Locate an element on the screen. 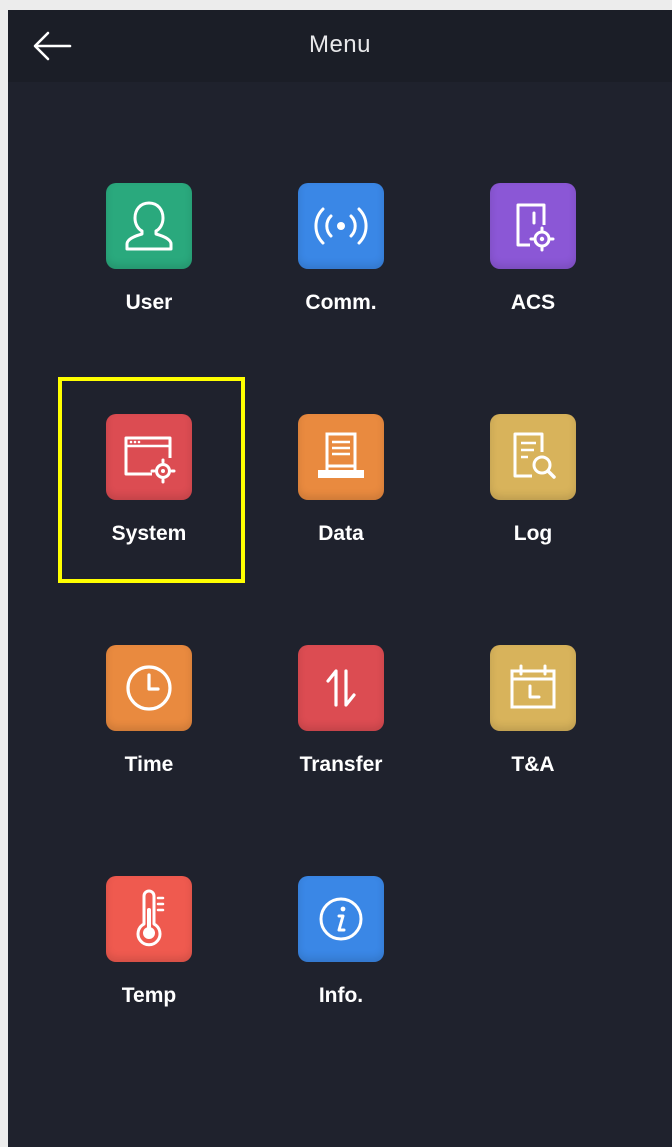  menu-item-comm: Comm. is located at coordinates (341, 258).